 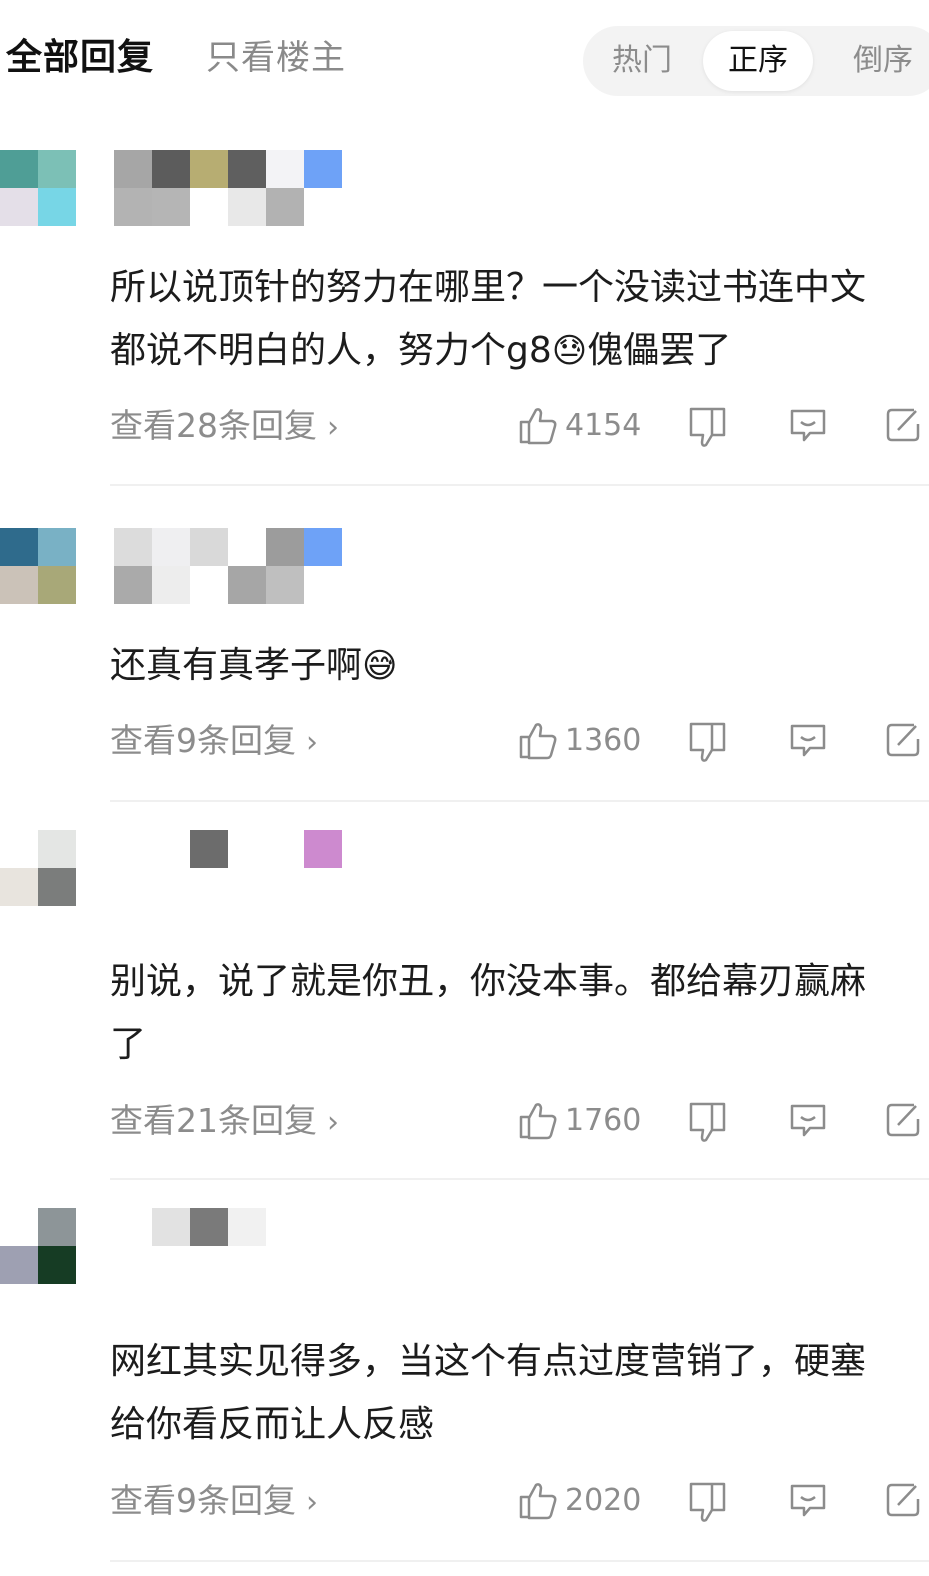 I want to click on comment-actions: 查看9条回复 › 2020, so click(x=464, y=1501).